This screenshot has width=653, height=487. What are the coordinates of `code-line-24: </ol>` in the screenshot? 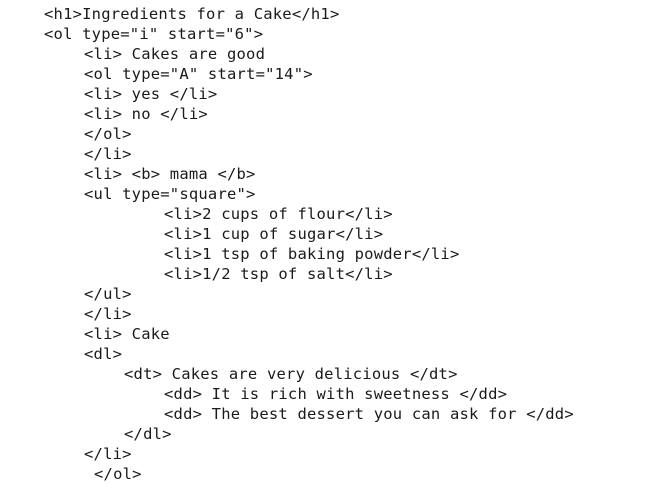 It's located at (118, 474).